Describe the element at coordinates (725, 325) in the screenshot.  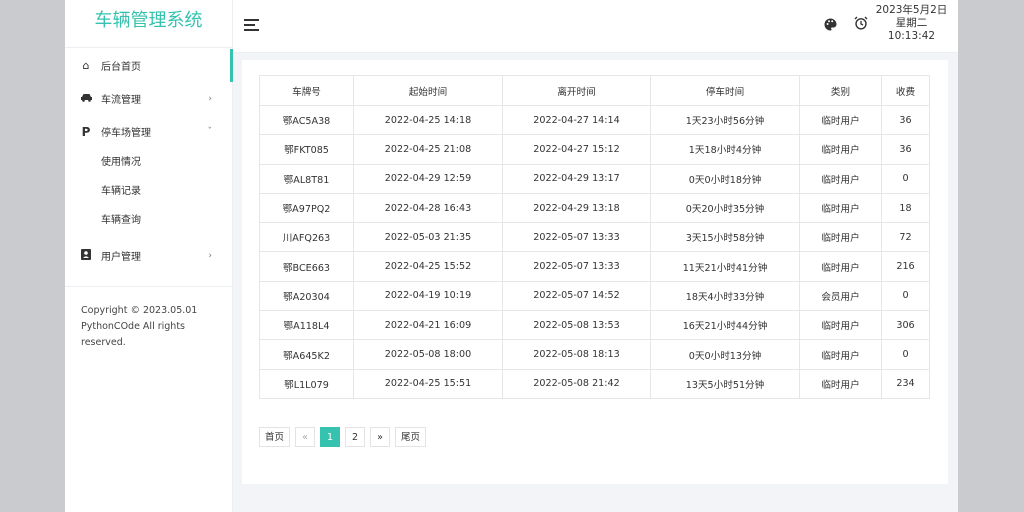
I see `table-cell: 16天21小时44分钟` at that location.